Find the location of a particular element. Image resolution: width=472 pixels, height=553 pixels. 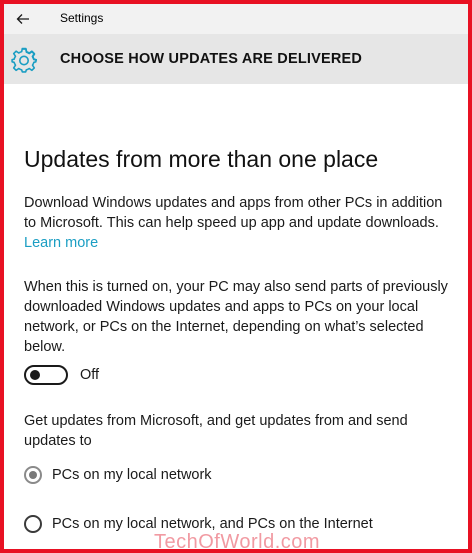

radio-button-selected is located at coordinates (33, 475).